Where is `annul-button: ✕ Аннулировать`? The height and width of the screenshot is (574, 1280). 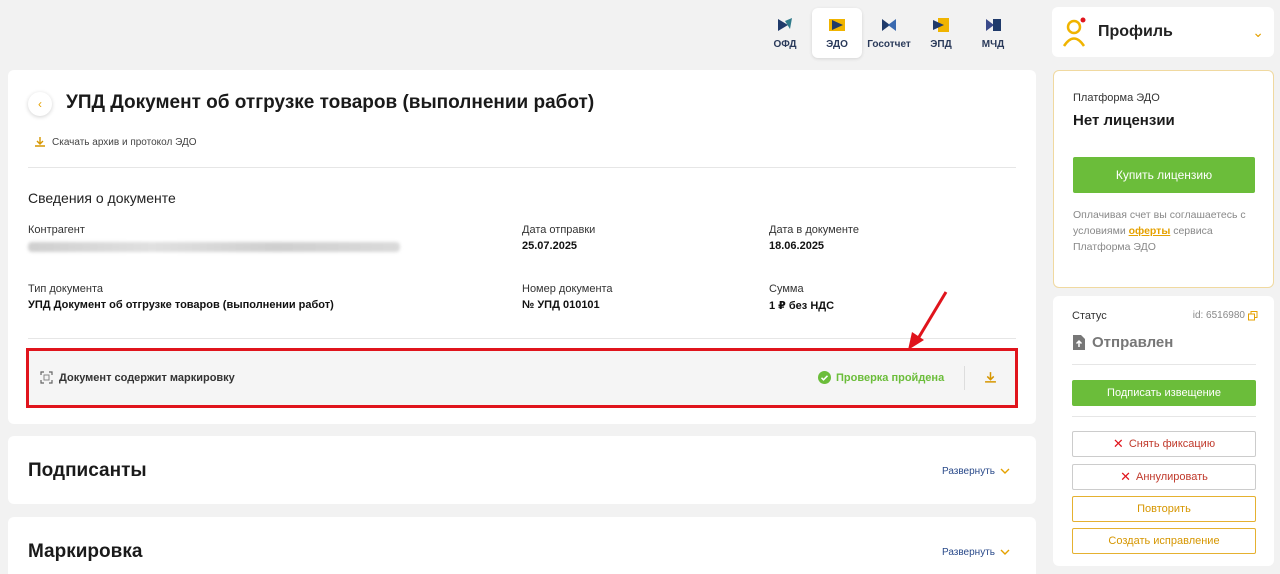 annul-button: ✕ Аннулировать is located at coordinates (1164, 477).